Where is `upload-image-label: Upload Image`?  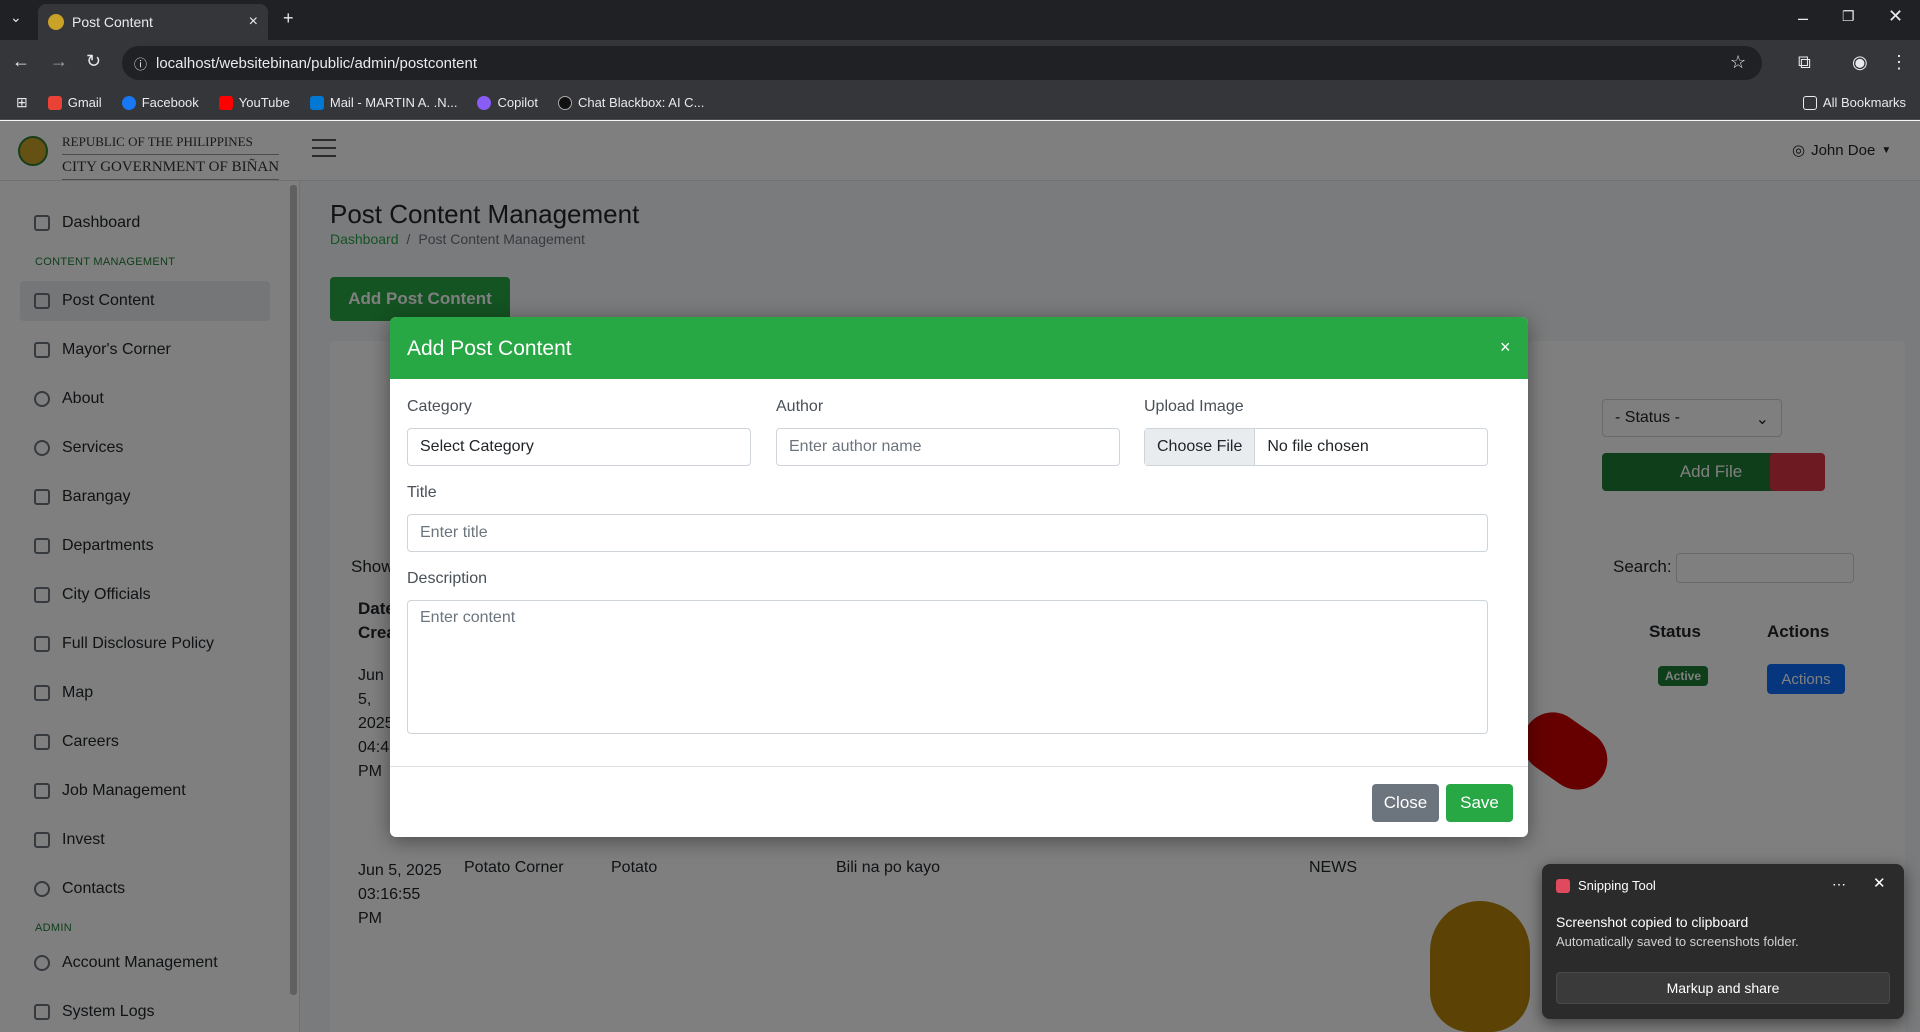
upload-image-label: Upload Image is located at coordinates (1194, 406).